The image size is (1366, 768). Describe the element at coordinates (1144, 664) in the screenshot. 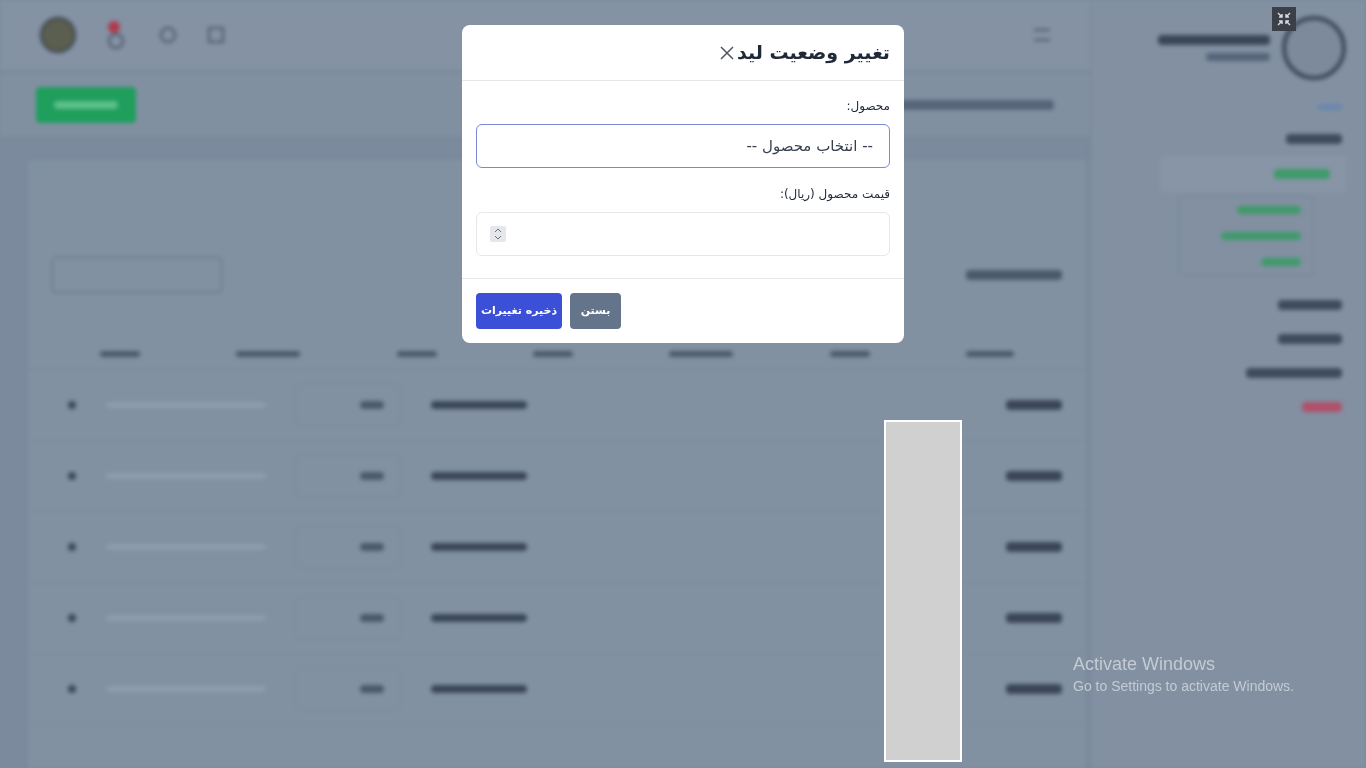

I see `activation-title: Activate Windows` at that location.